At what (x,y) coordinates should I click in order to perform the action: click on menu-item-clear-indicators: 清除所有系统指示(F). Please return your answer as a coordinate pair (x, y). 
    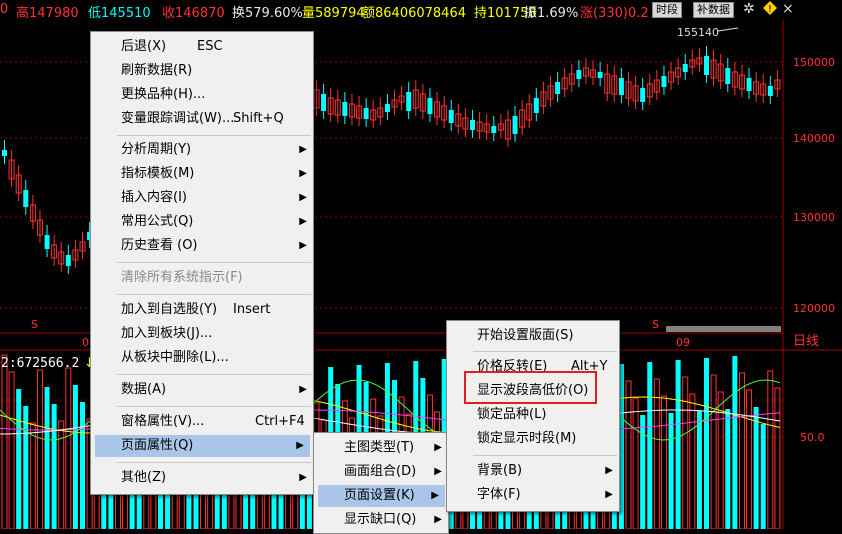
    Looking at the image, I should click on (182, 277).